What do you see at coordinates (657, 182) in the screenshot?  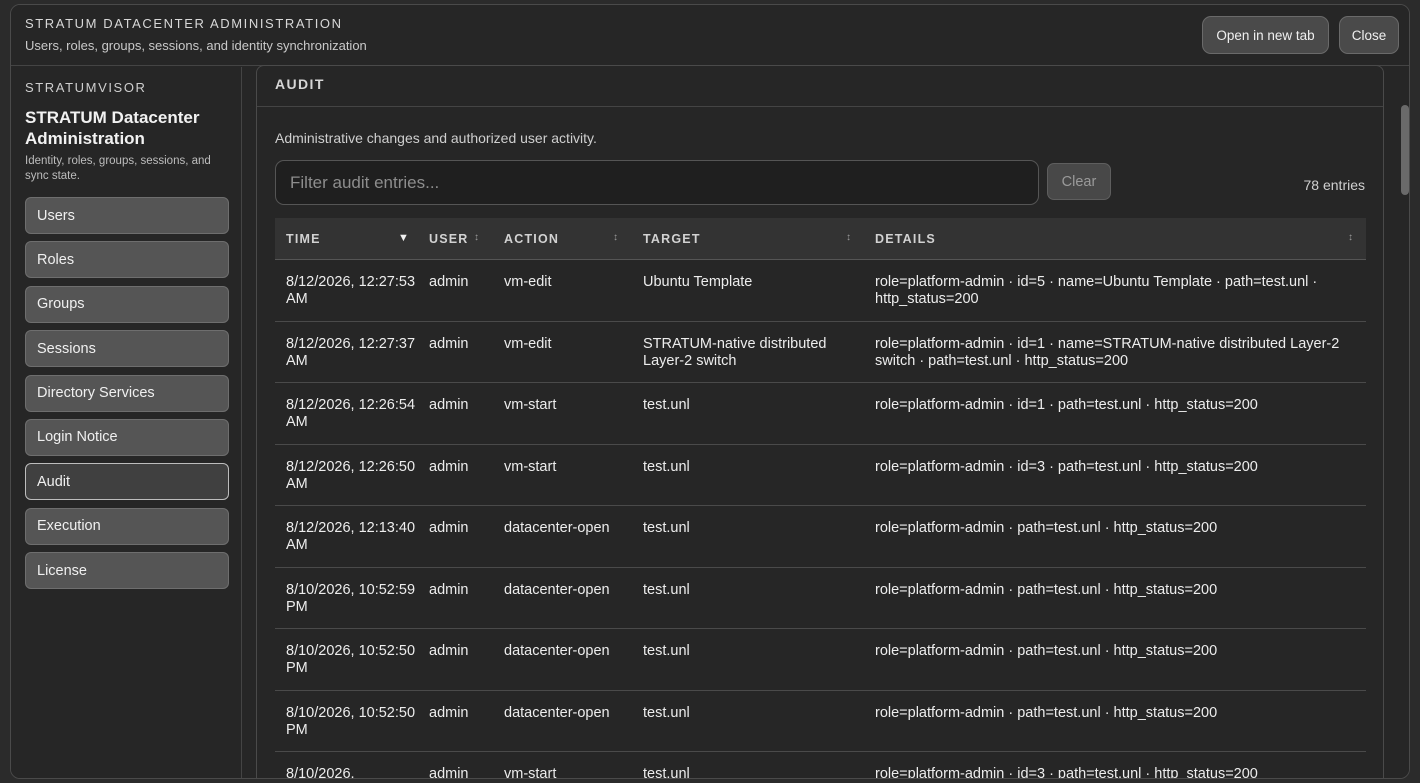 I see `audit-filter-input` at bounding box center [657, 182].